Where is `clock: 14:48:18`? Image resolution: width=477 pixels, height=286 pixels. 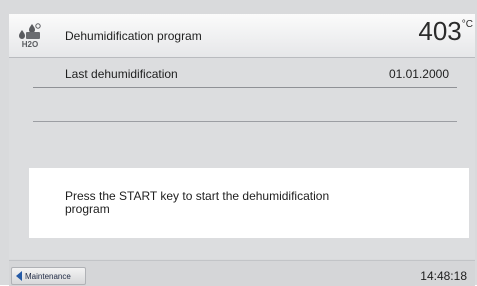
clock: 14:48:18 is located at coordinates (443, 276).